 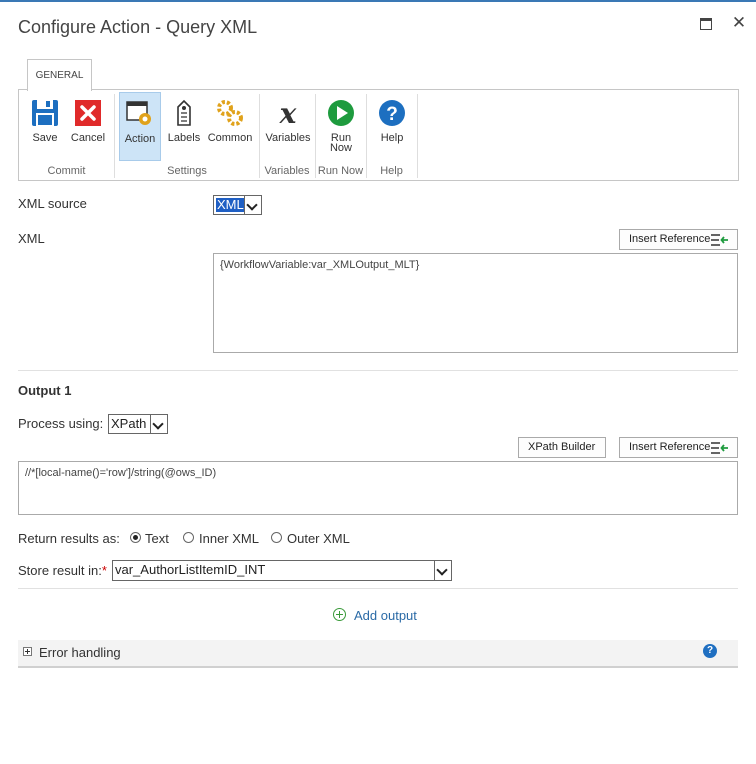 What do you see at coordinates (391, 171) in the screenshot?
I see `group-label-help: Help` at bounding box center [391, 171].